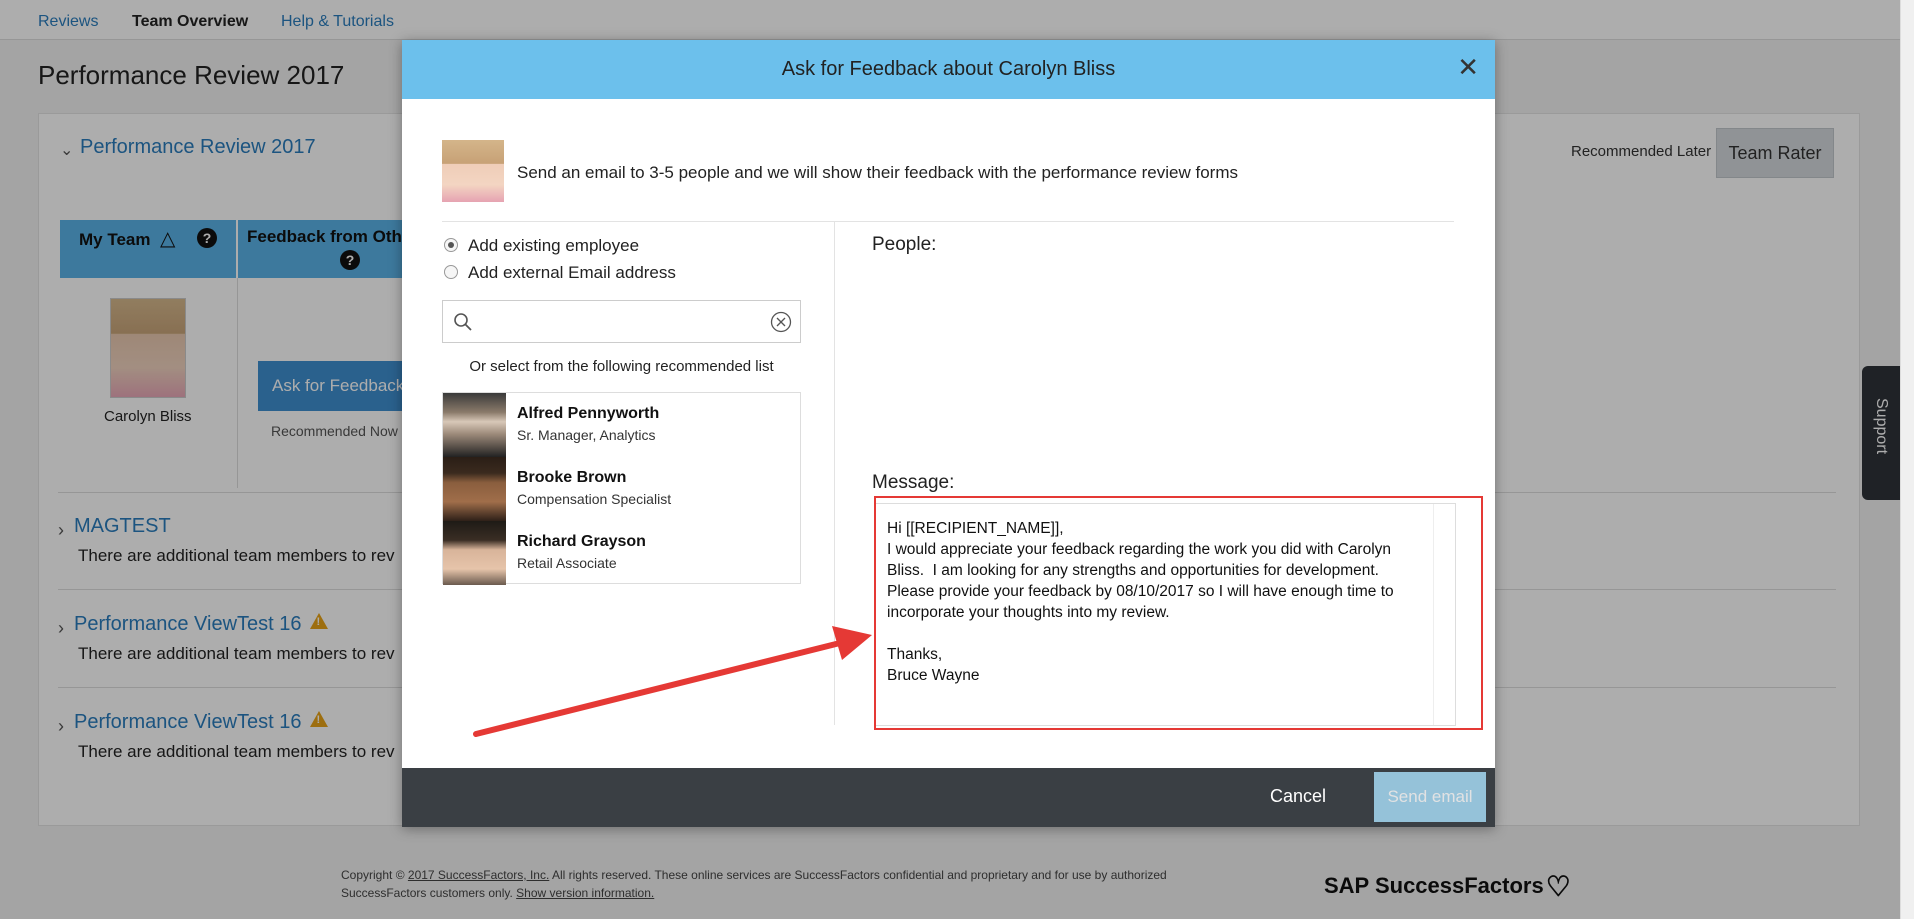  What do you see at coordinates (1444, 614) in the screenshot?
I see `message-scrollbar` at bounding box center [1444, 614].